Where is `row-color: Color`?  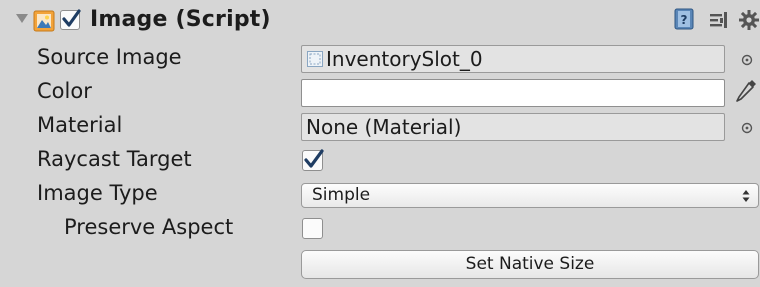 row-color: Color is located at coordinates (380, 93).